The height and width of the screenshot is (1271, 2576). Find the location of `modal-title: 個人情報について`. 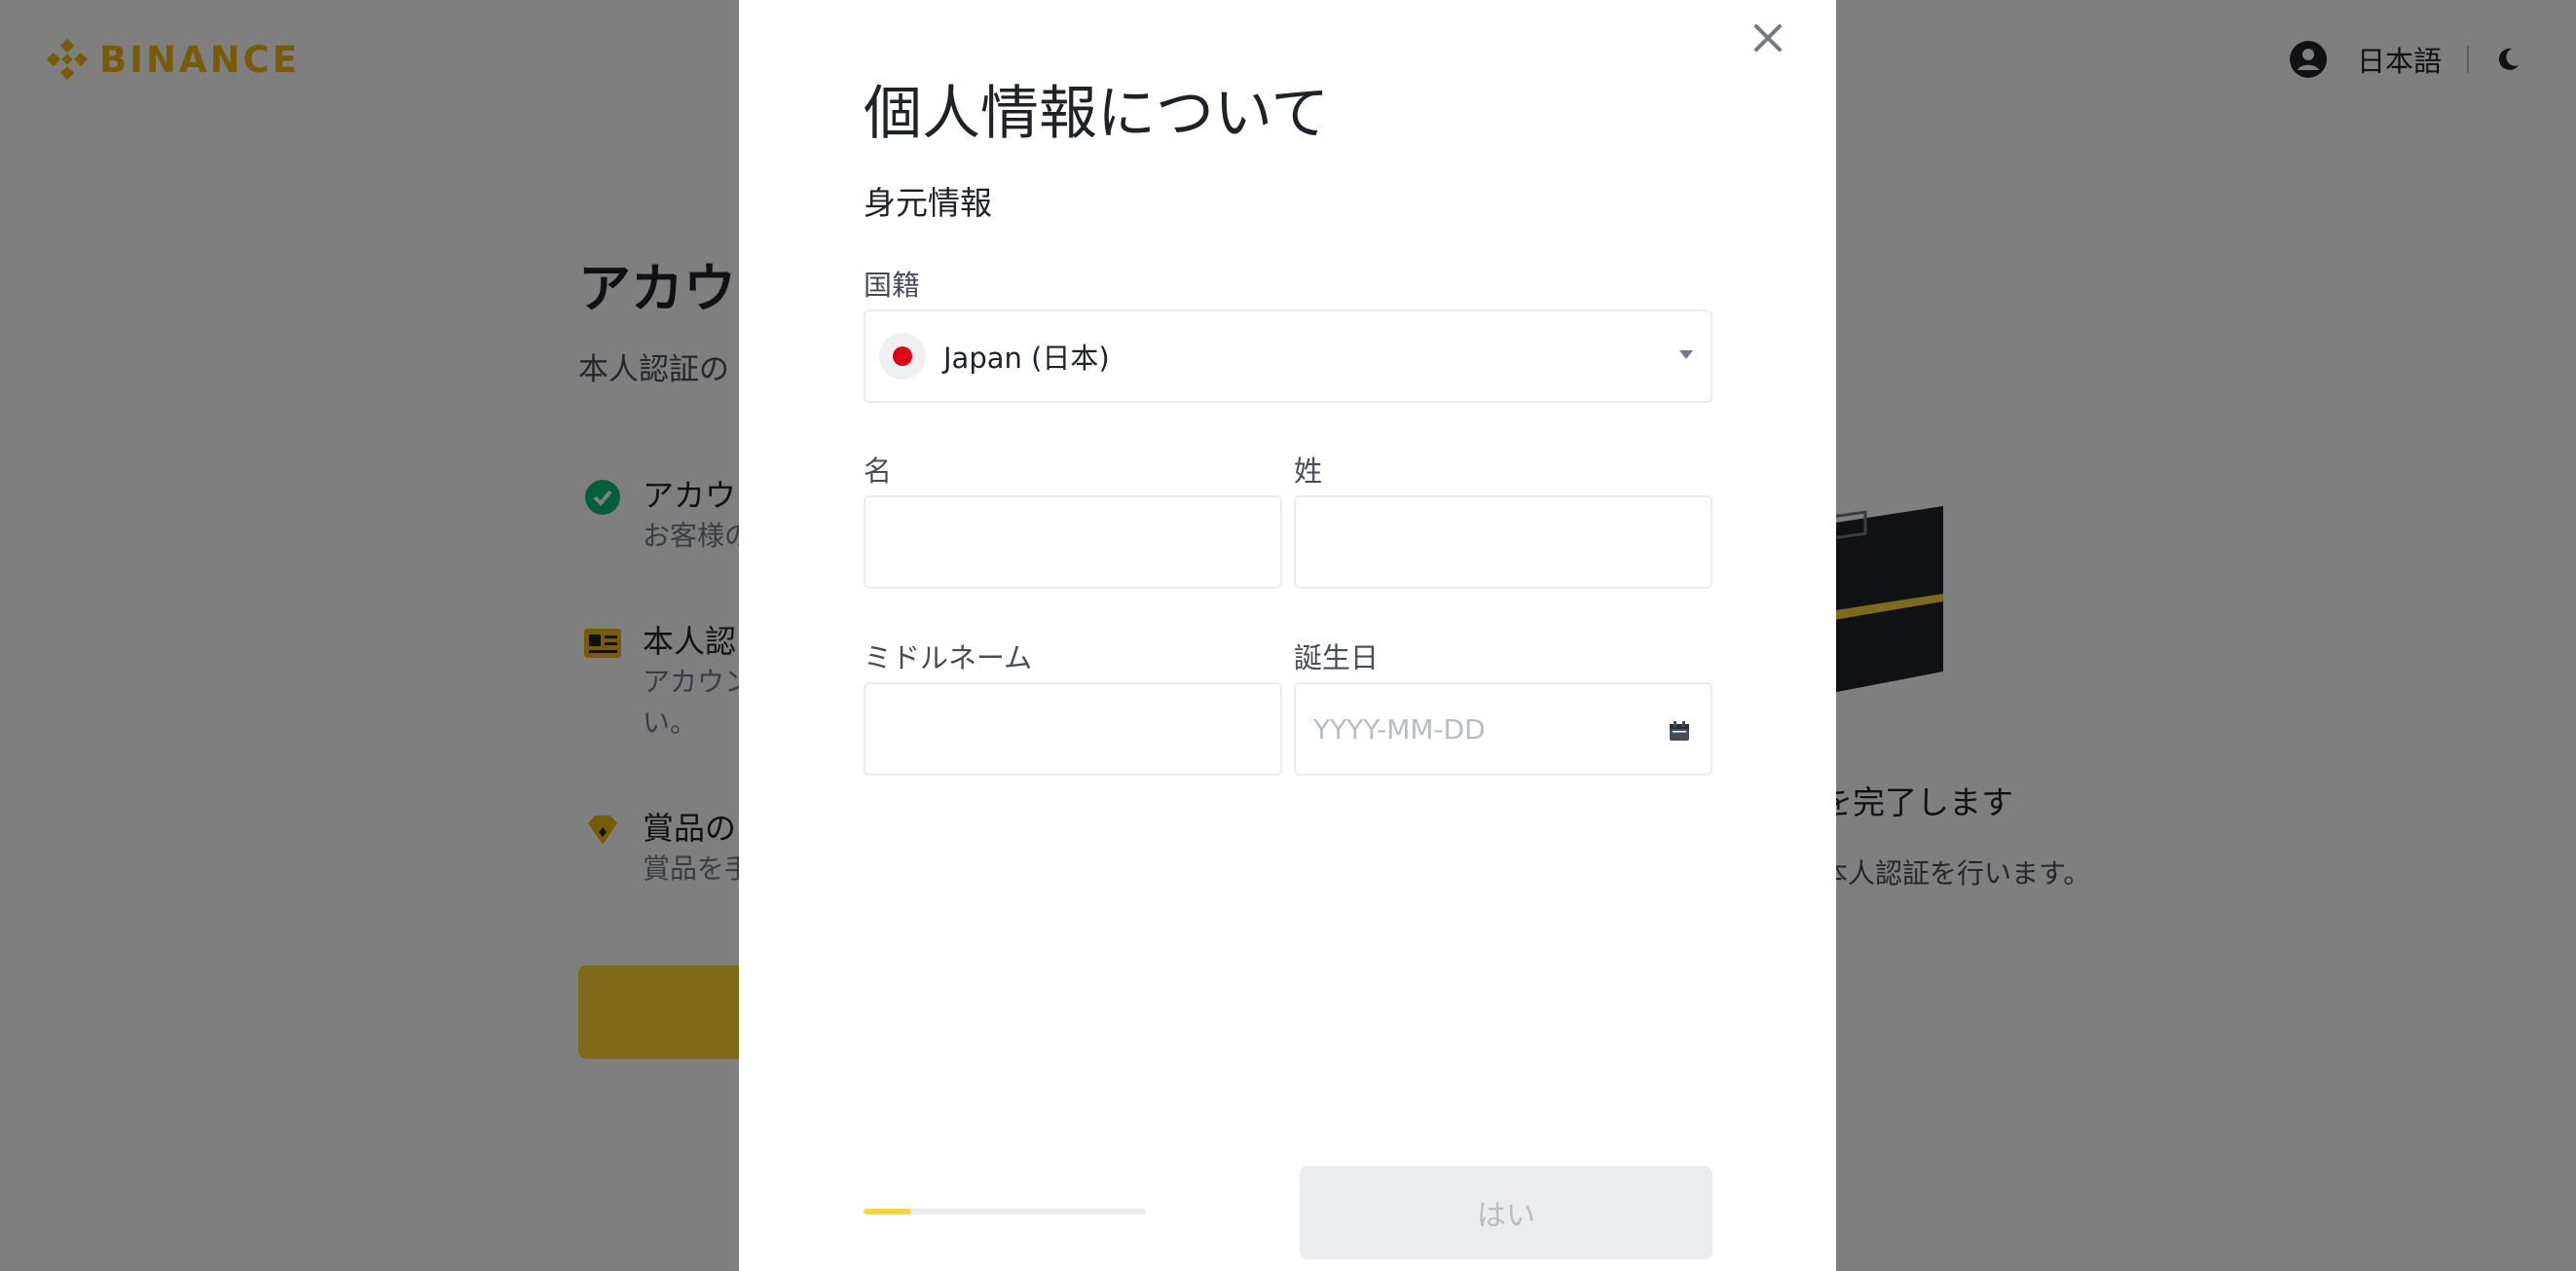

modal-title: 個人情報について is located at coordinates (1097, 114).